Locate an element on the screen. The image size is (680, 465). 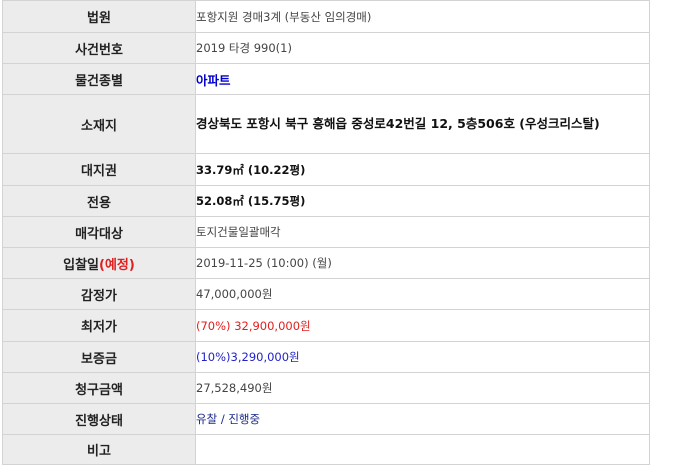
land-right-label: 대지권 is located at coordinates (99, 169).